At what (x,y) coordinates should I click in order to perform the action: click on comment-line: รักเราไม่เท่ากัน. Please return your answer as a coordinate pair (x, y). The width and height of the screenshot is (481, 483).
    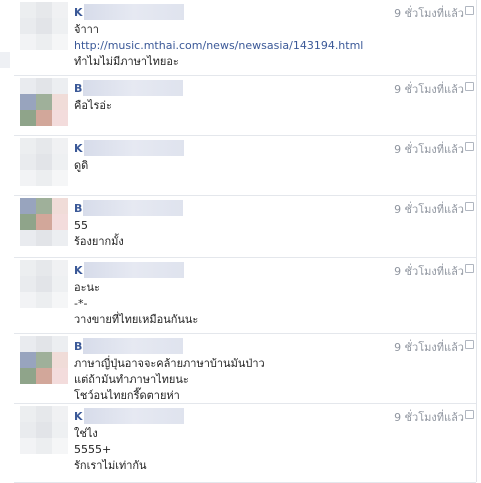
    Looking at the image, I should click on (110, 465).